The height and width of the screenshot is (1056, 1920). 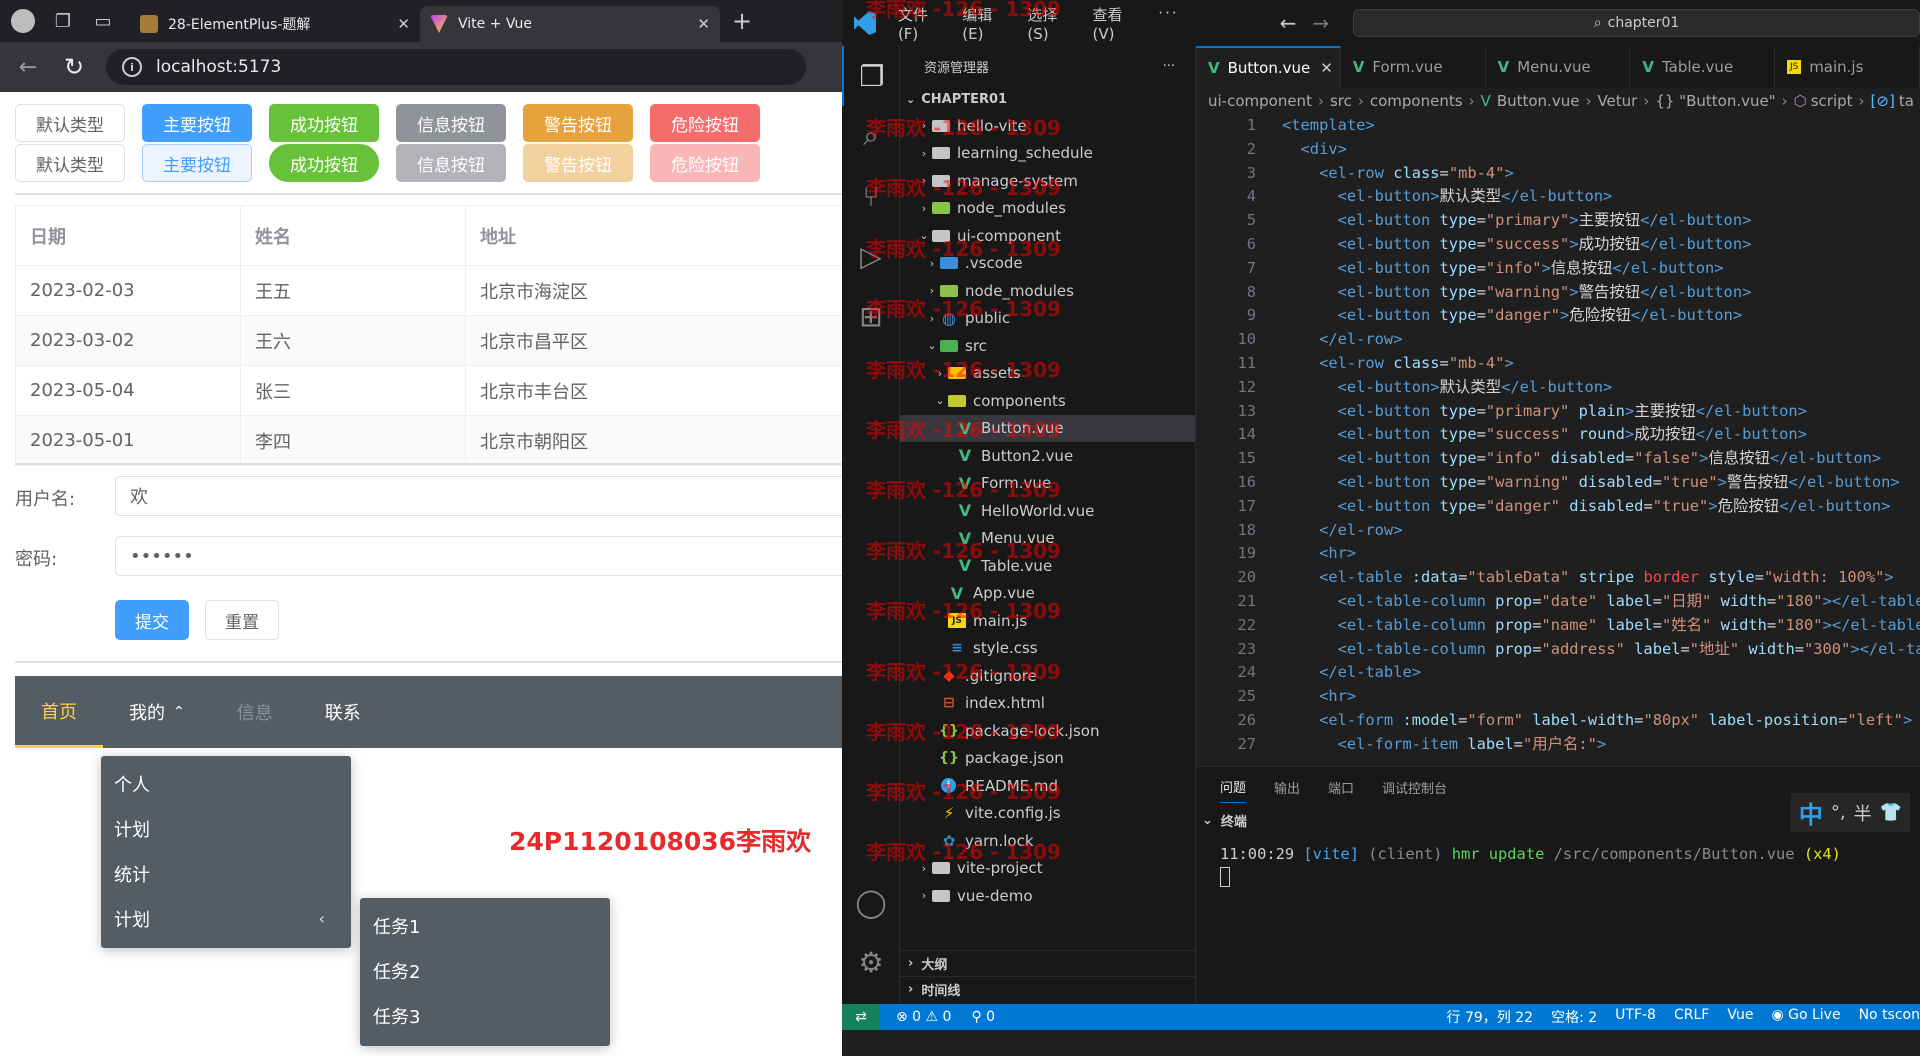 I want to click on browser-tab-vite: Vite + Vue ✕, so click(x=570, y=24).